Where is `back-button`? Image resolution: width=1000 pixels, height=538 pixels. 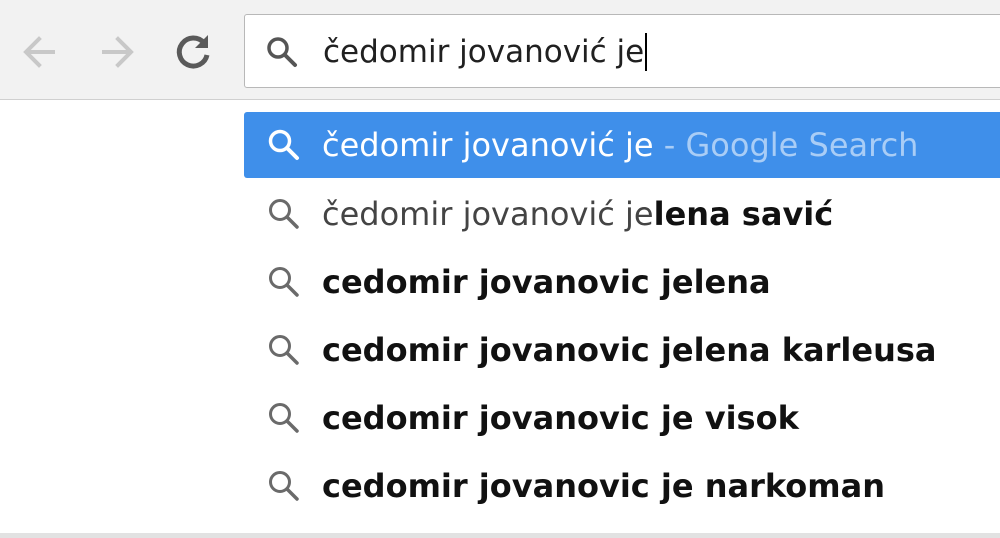
back-button is located at coordinates (39, 52).